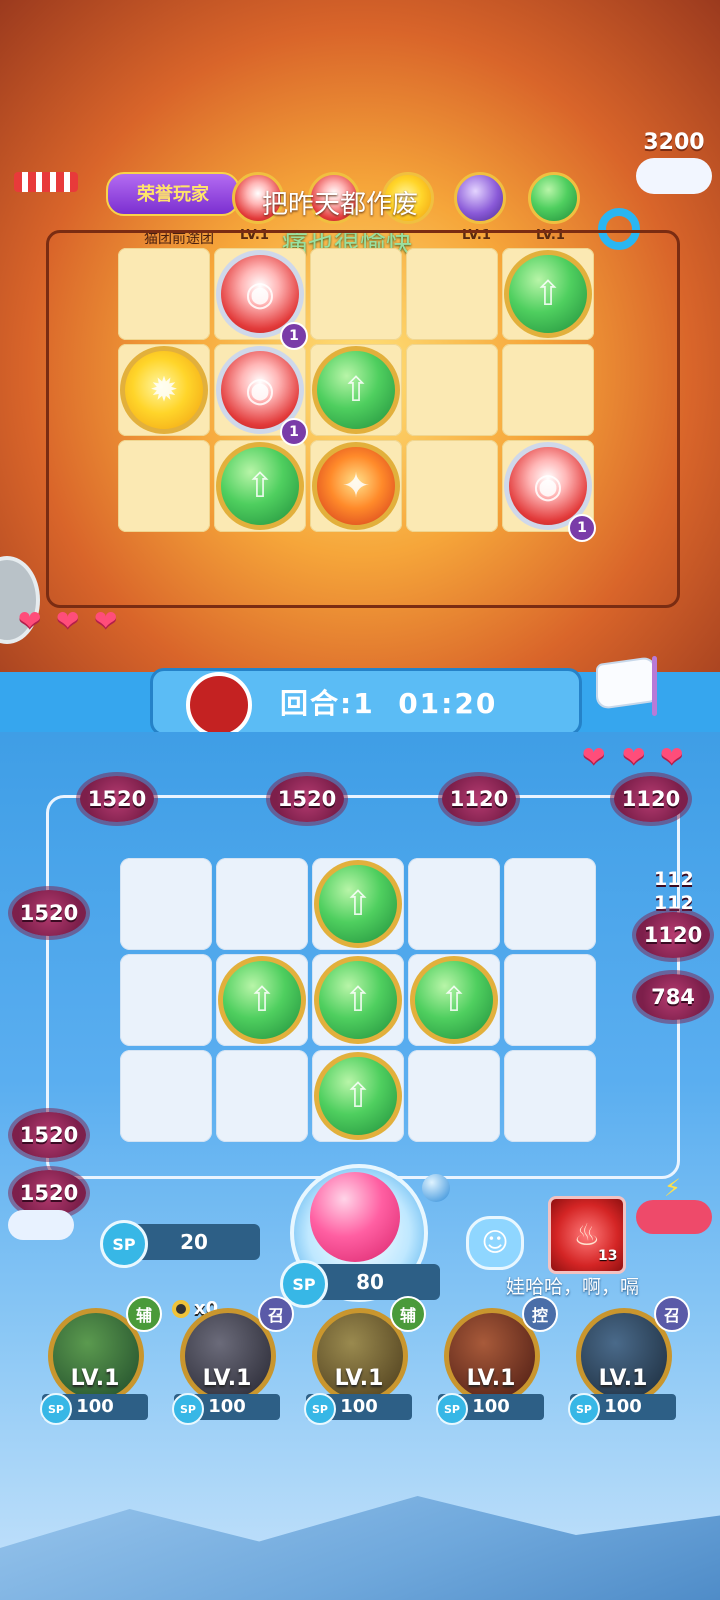 Image resolution: width=720 pixels, height=1600 pixels. I want to click on turn-status: 回合:1 01:20, so click(388, 702).